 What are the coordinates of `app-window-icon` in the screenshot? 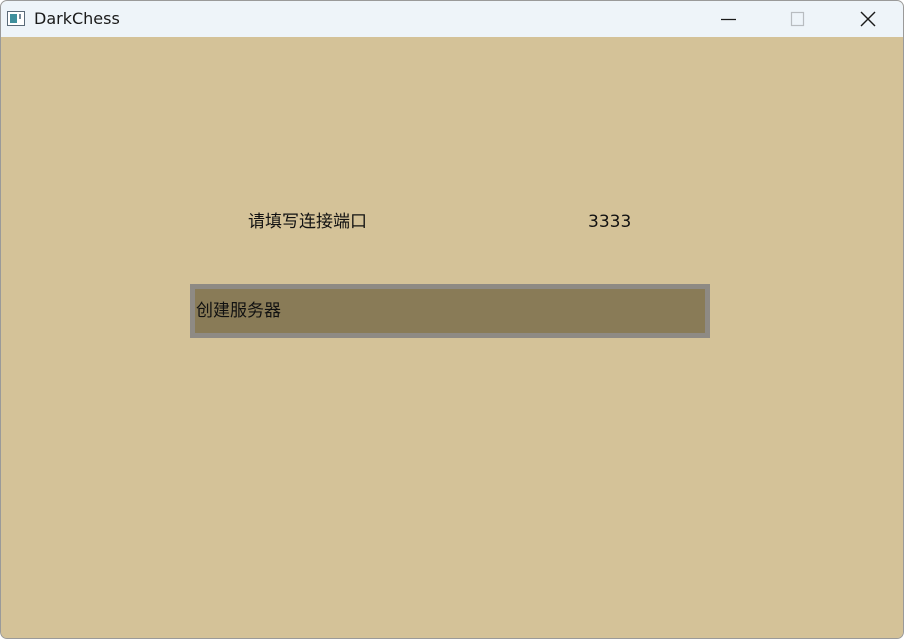 It's located at (16, 18).